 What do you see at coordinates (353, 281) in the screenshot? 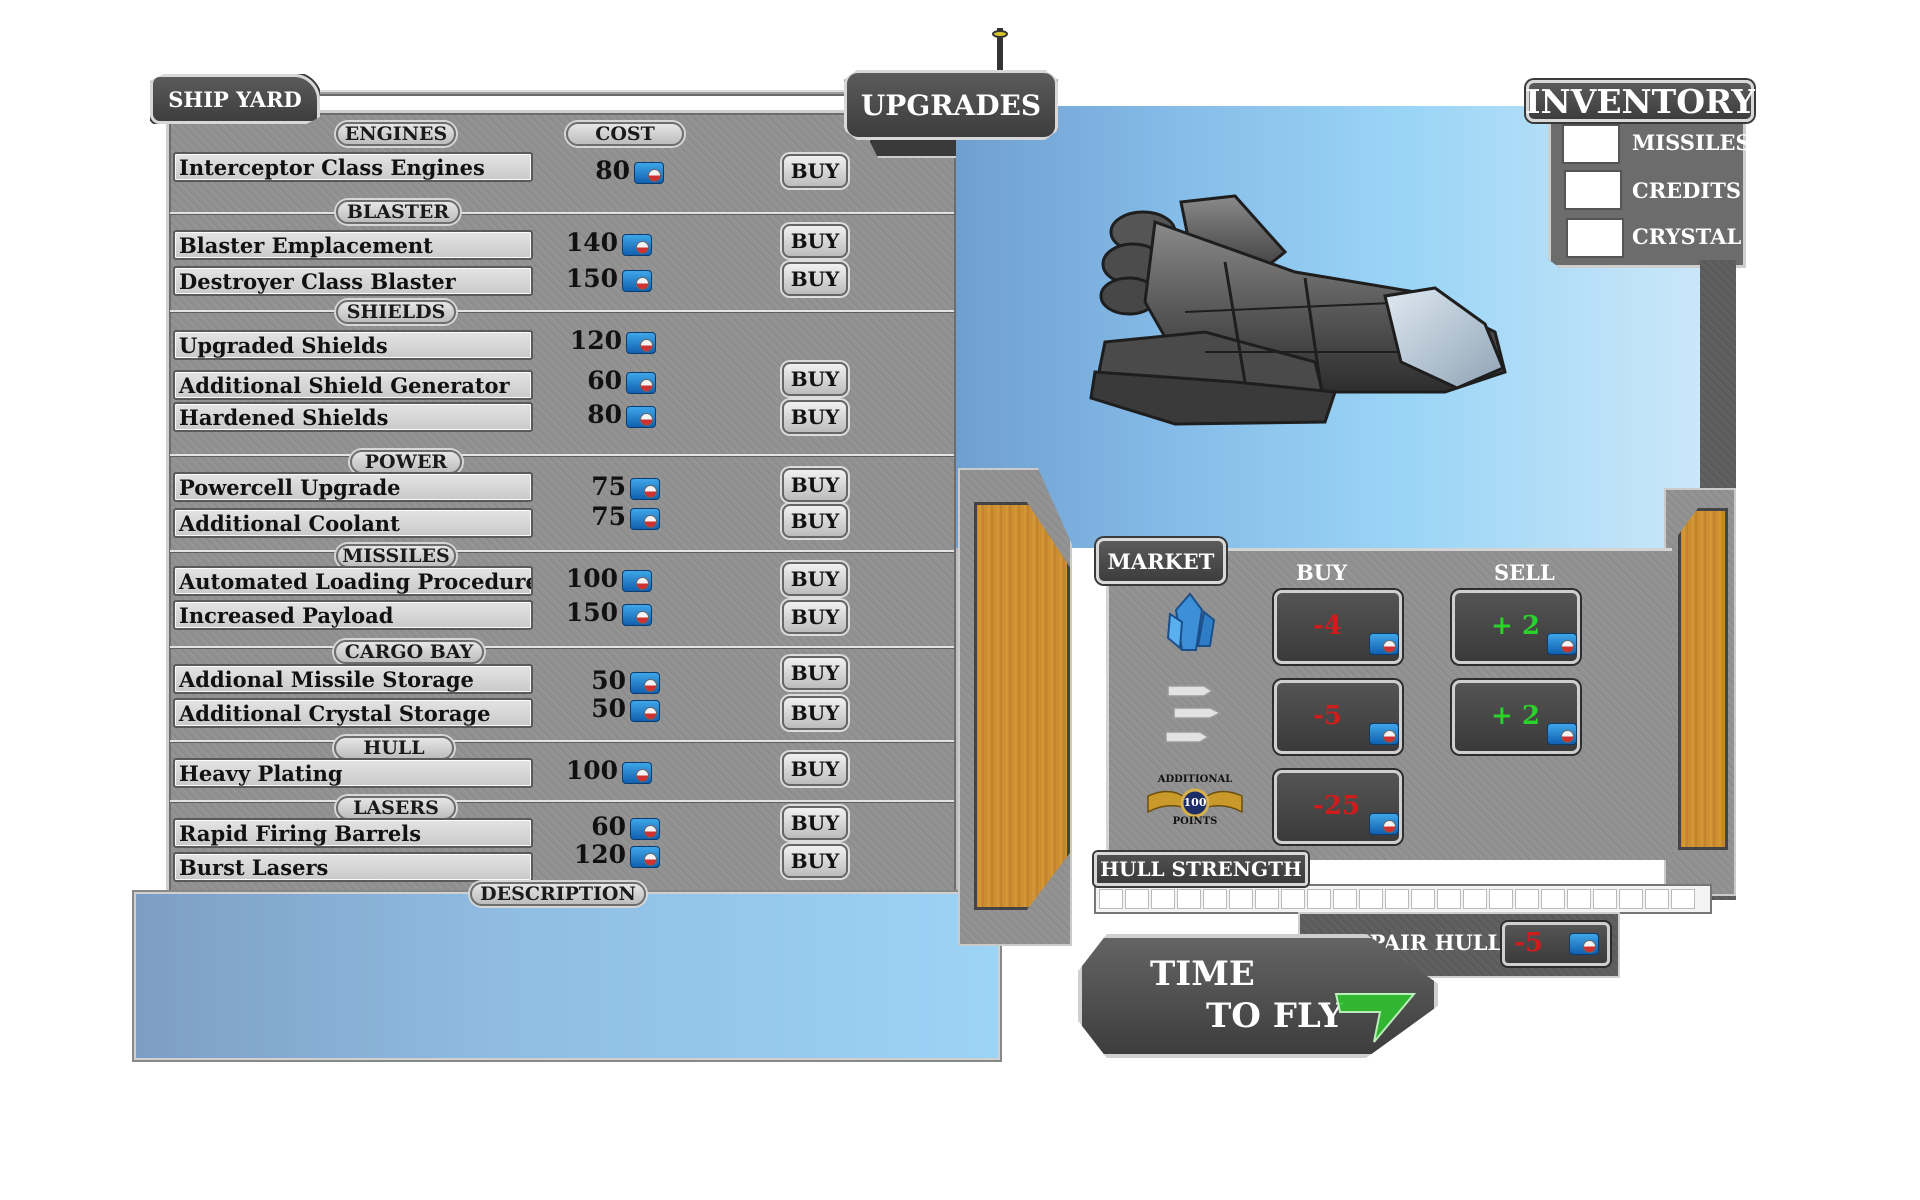
I see `upgrade-item-label: Destroyer Class Blaster` at bounding box center [353, 281].